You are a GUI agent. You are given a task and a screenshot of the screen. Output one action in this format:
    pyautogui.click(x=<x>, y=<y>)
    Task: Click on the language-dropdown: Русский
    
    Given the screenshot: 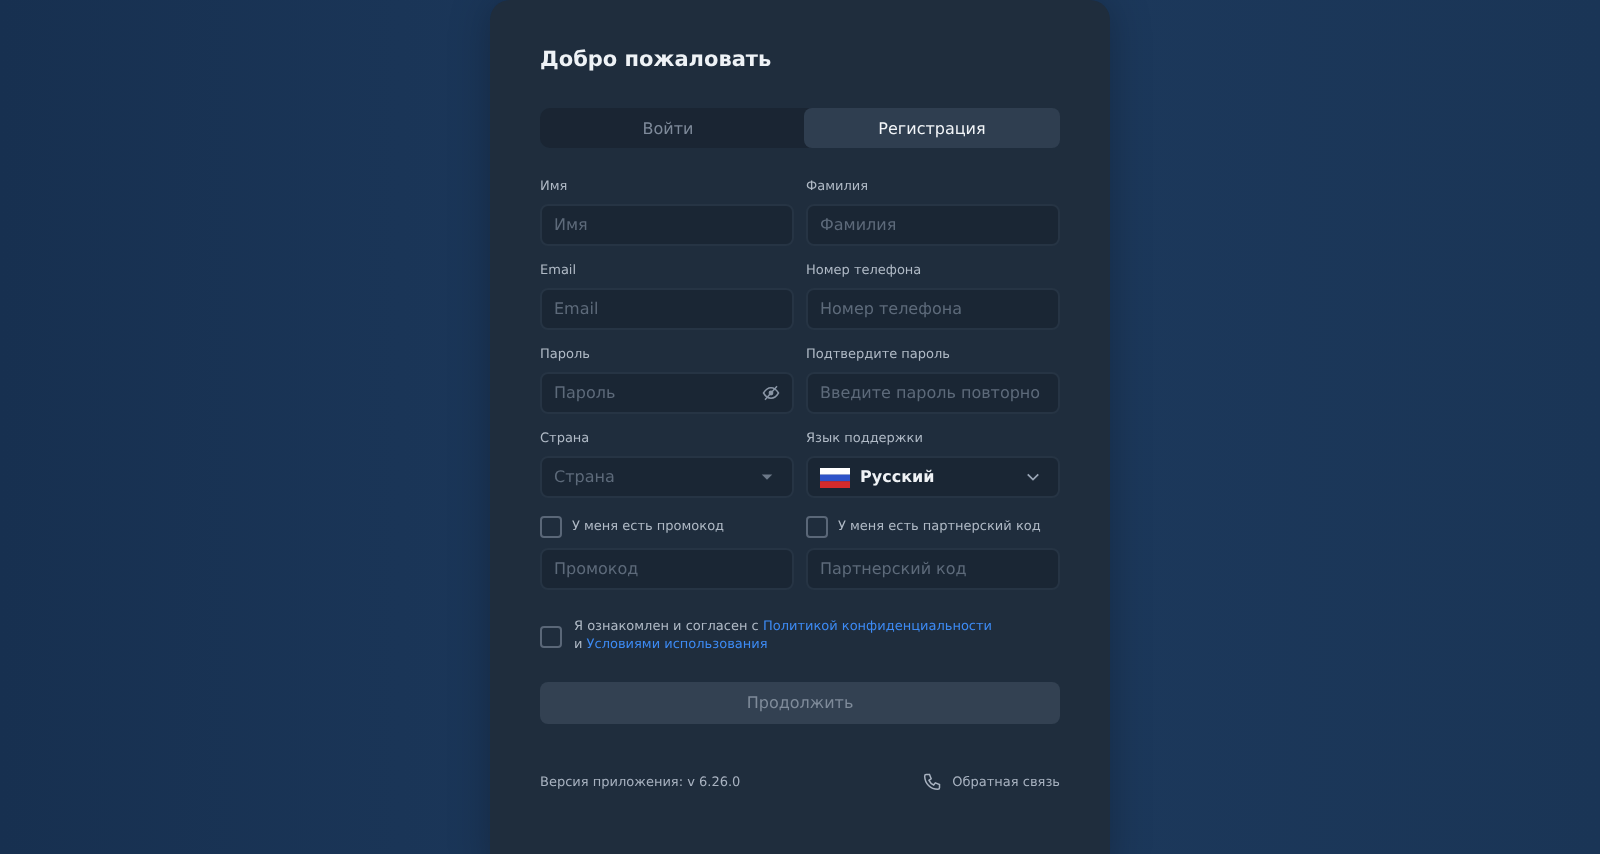 What is the action you would take?
    pyautogui.click(x=933, y=477)
    